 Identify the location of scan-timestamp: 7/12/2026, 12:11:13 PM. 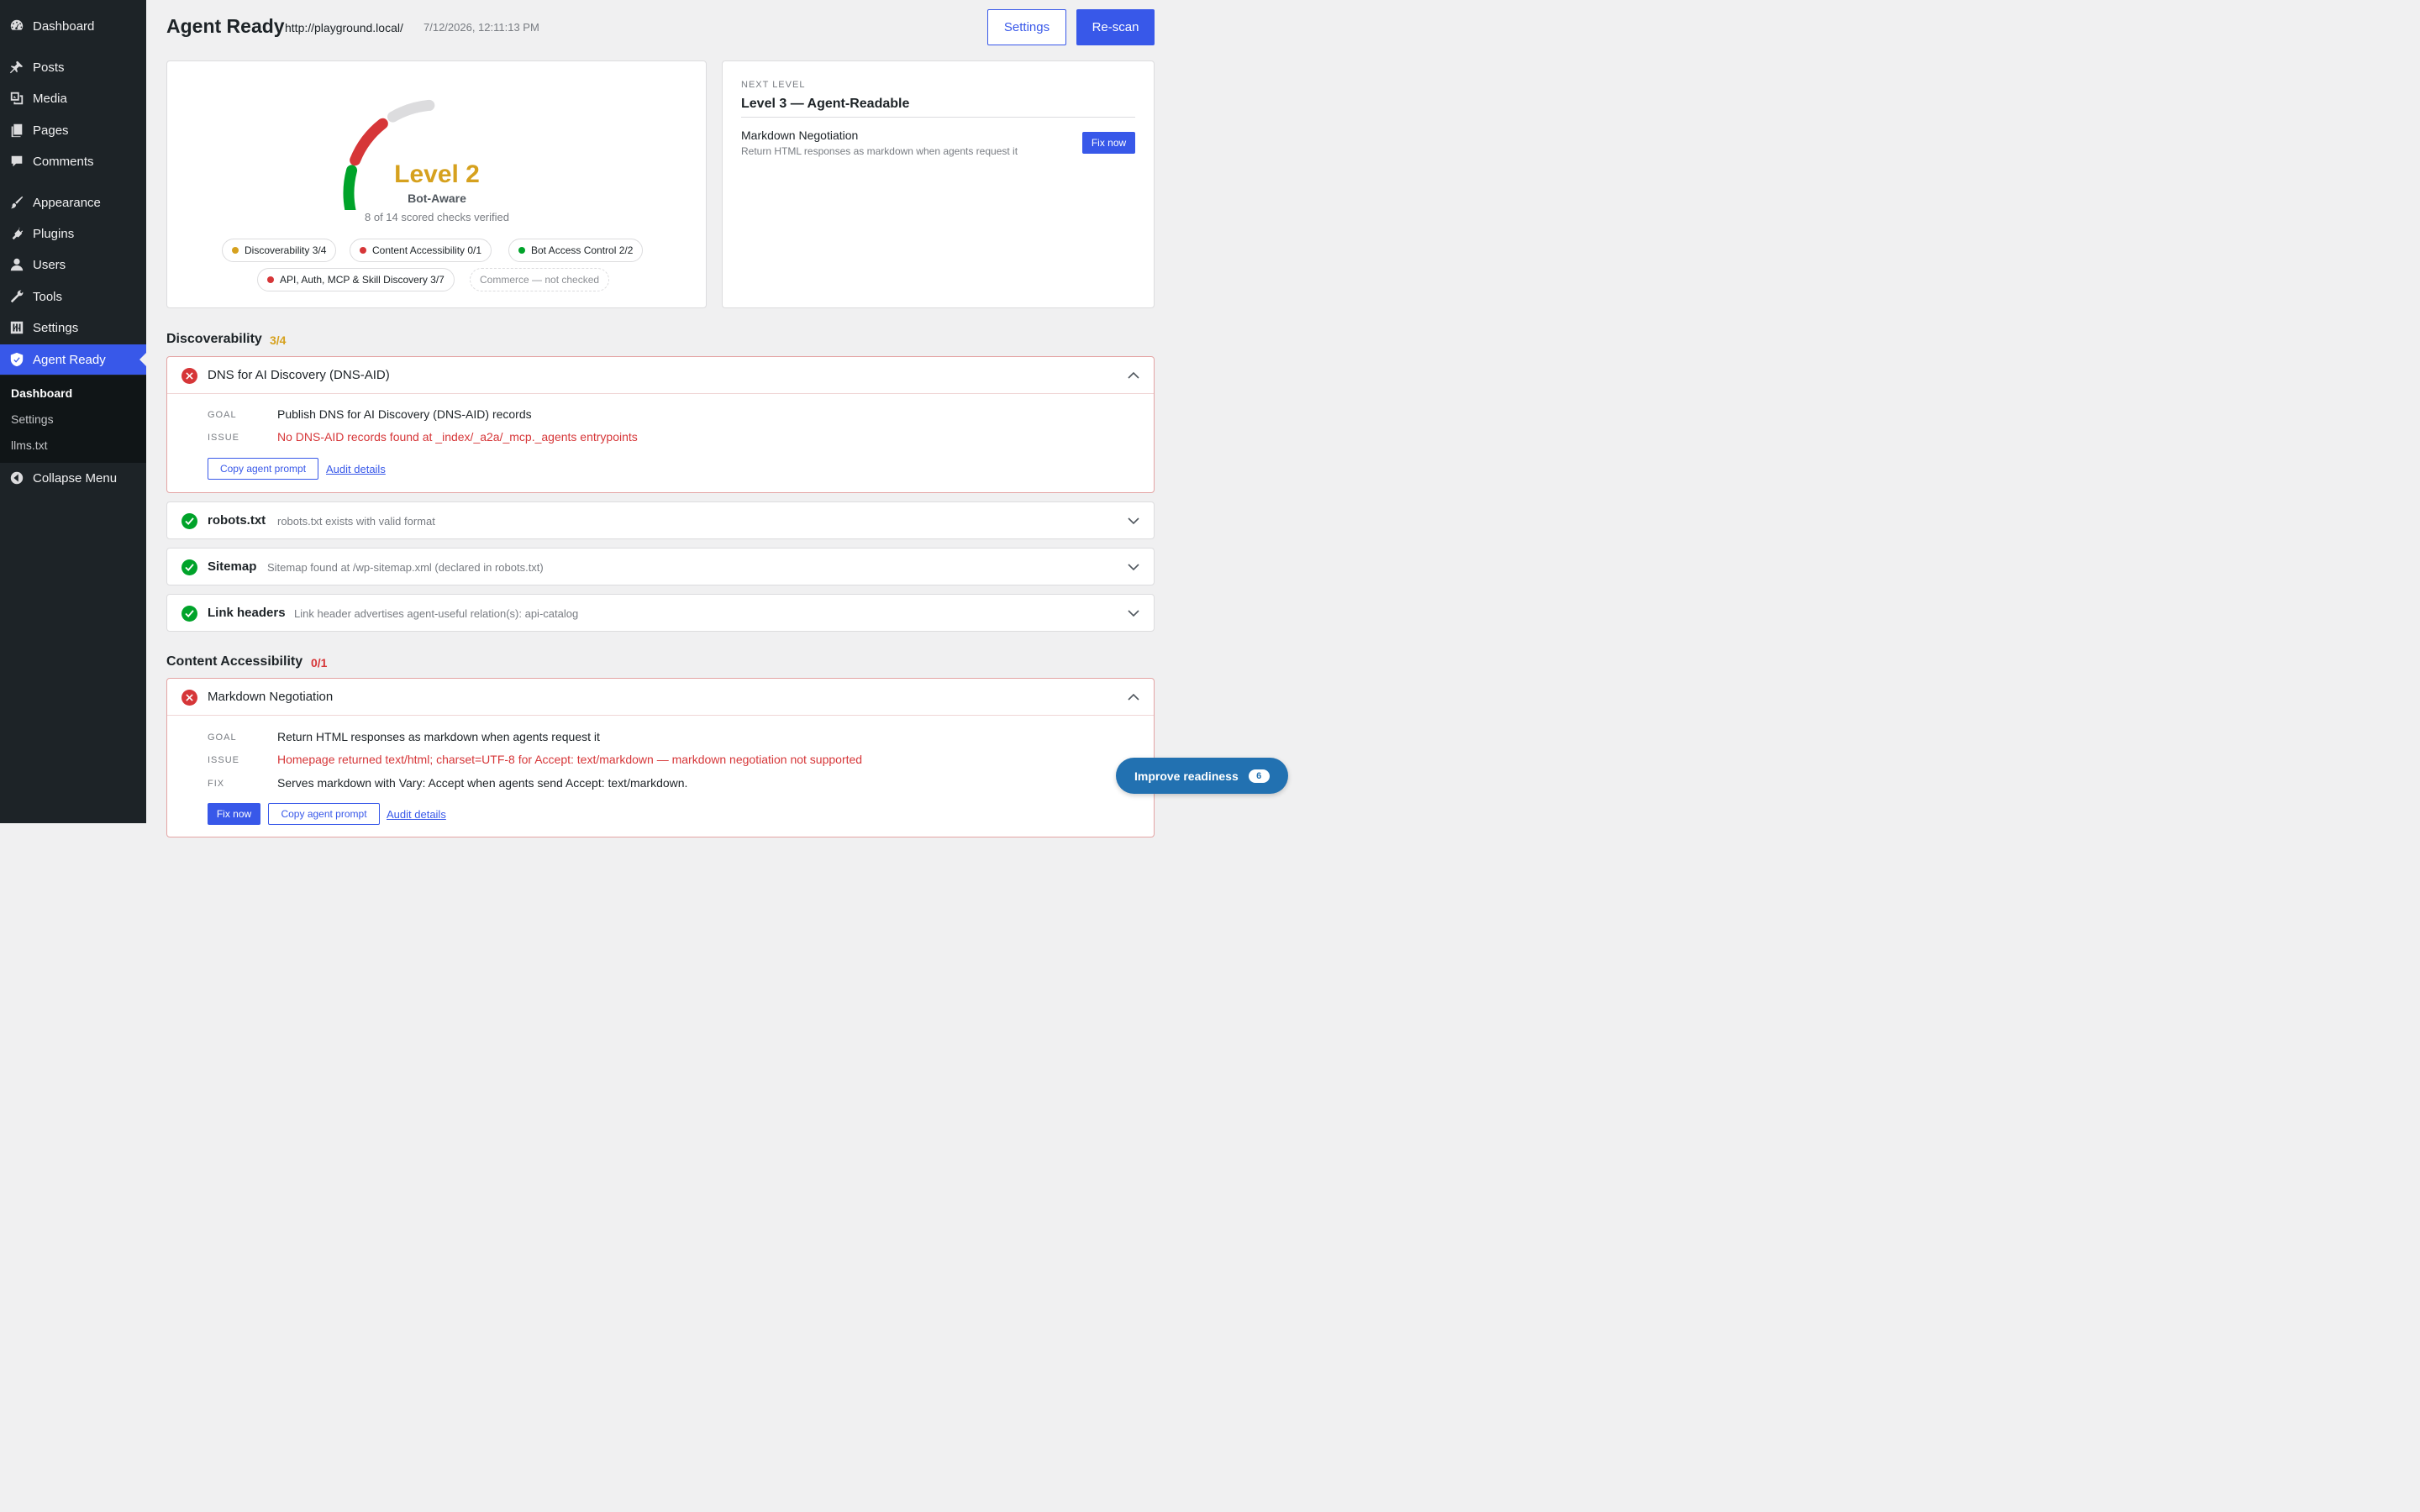
(481, 27).